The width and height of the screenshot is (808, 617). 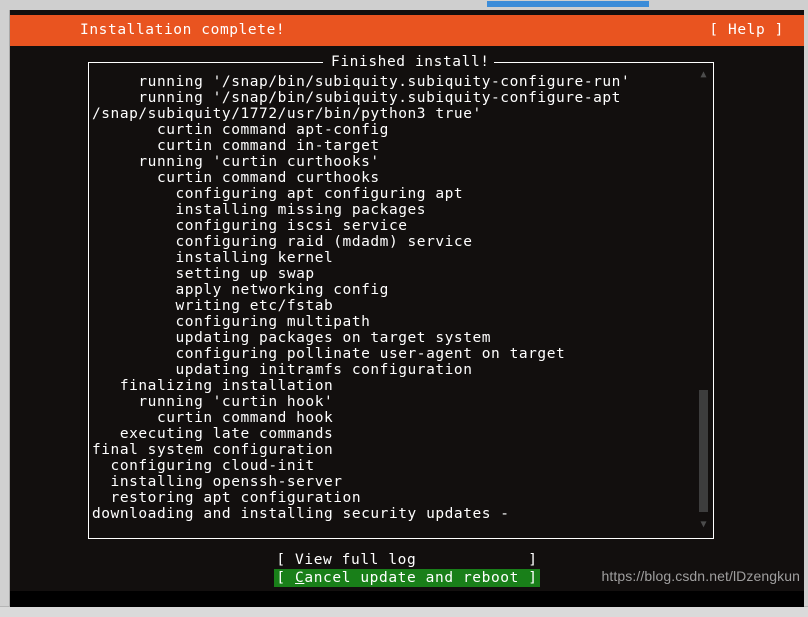 What do you see at coordinates (703, 525) in the screenshot?
I see `scroll-down-arrow-icon: ▼` at bounding box center [703, 525].